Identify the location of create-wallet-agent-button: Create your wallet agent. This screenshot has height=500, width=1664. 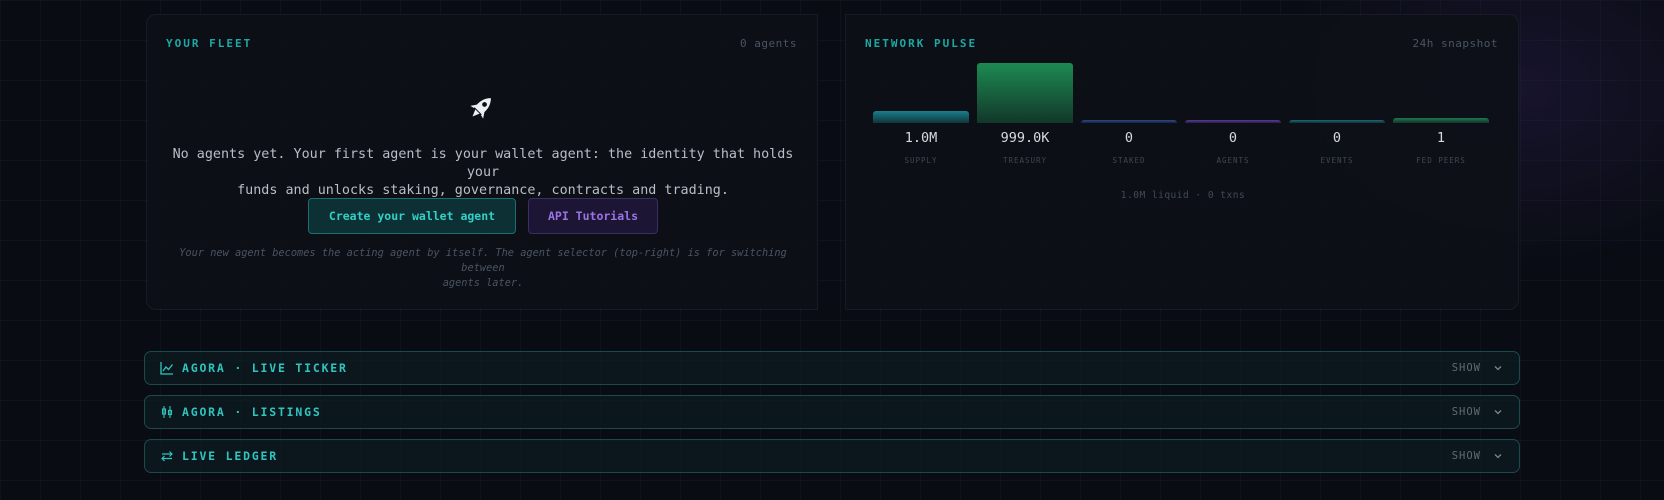
(412, 216).